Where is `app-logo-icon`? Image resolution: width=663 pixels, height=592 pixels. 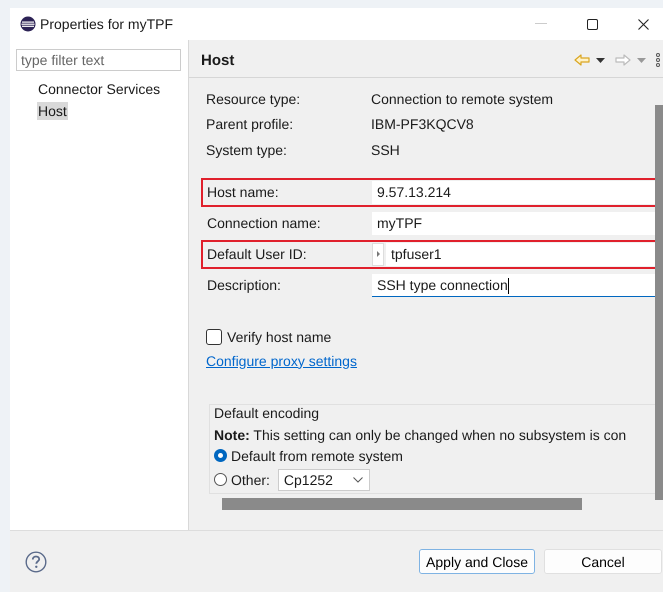 app-logo-icon is located at coordinates (28, 24).